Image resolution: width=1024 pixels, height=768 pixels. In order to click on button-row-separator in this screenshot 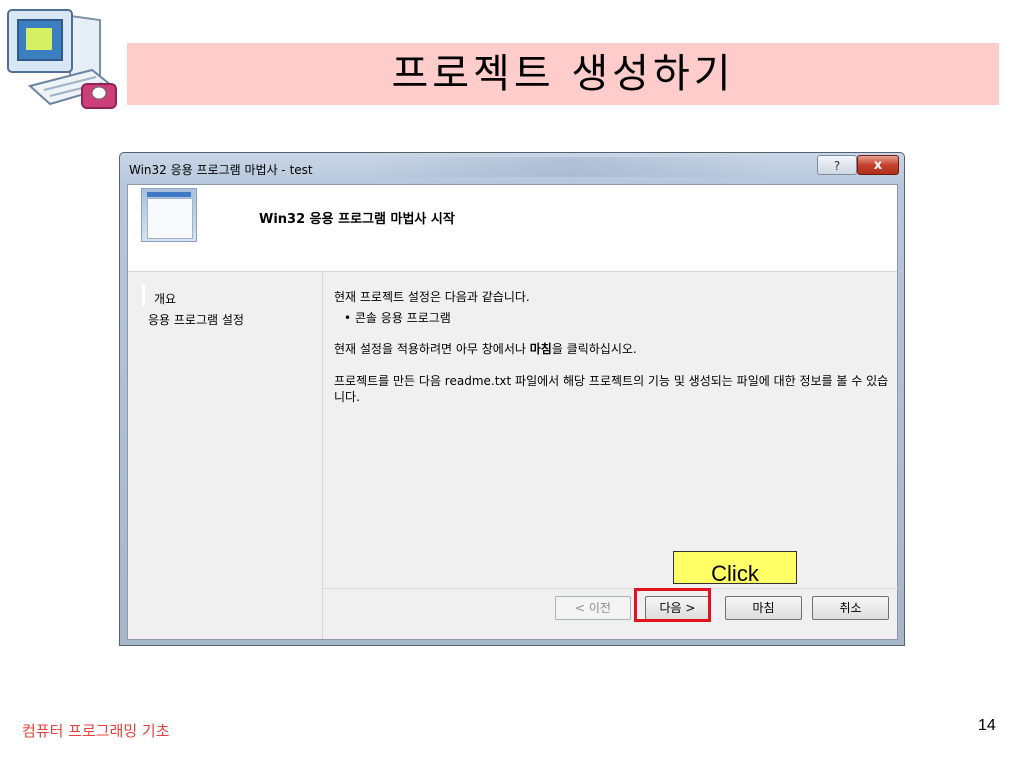, I will do `click(610, 588)`.